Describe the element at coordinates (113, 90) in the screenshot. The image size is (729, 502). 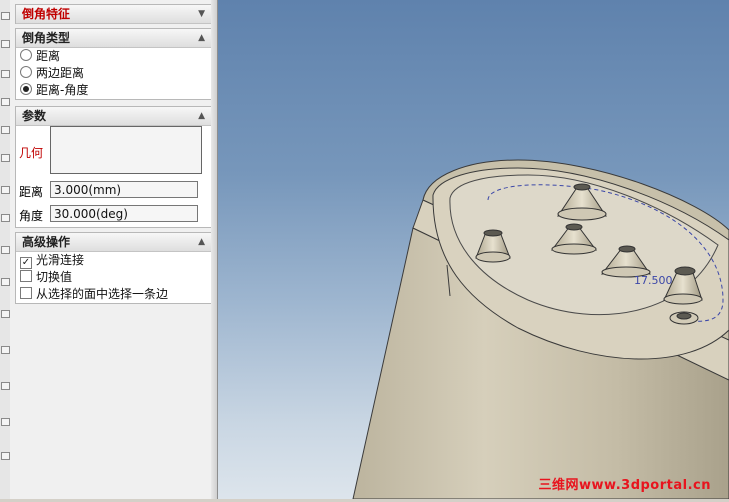
I see `chamfer-type-option-distance-angle: 距离-角度` at that location.